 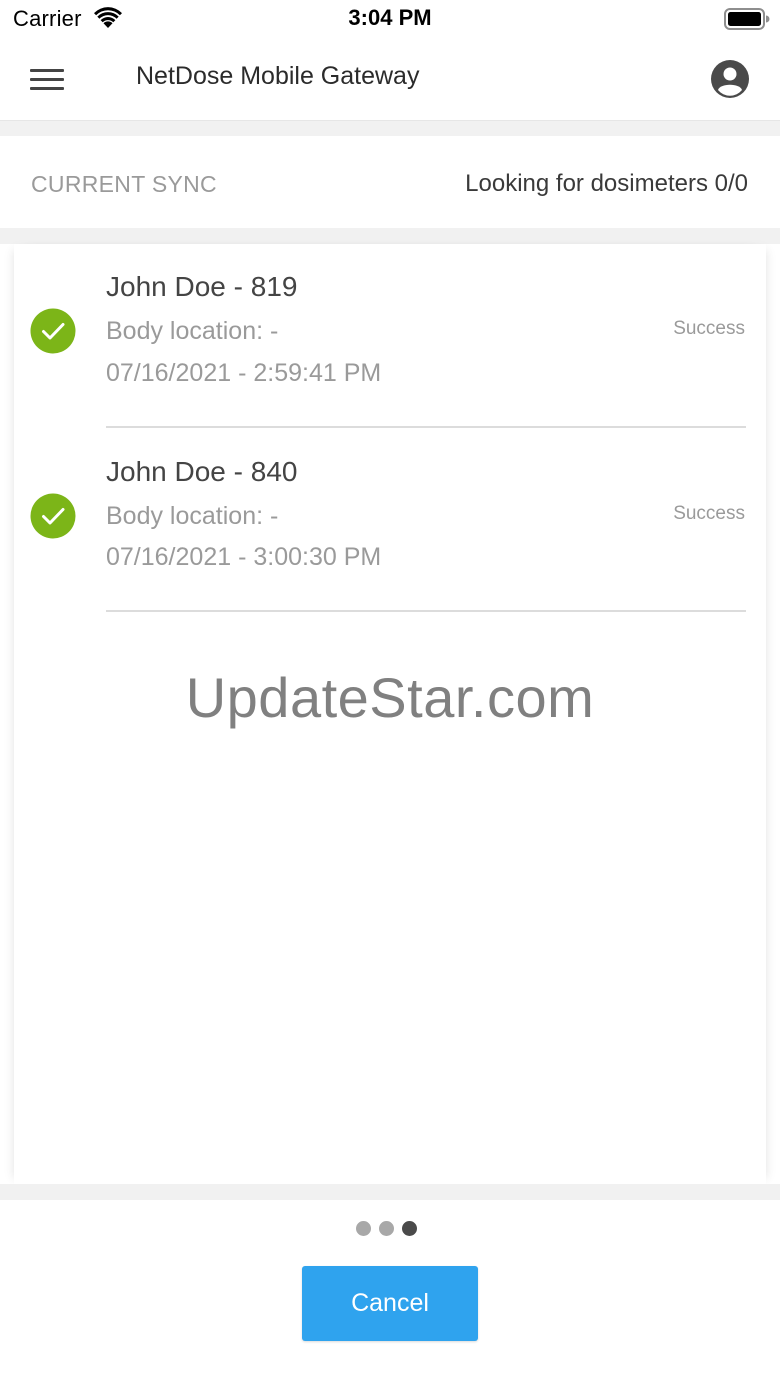 I want to click on watermark-text: UpdateStar.com, so click(x=390, y=697).